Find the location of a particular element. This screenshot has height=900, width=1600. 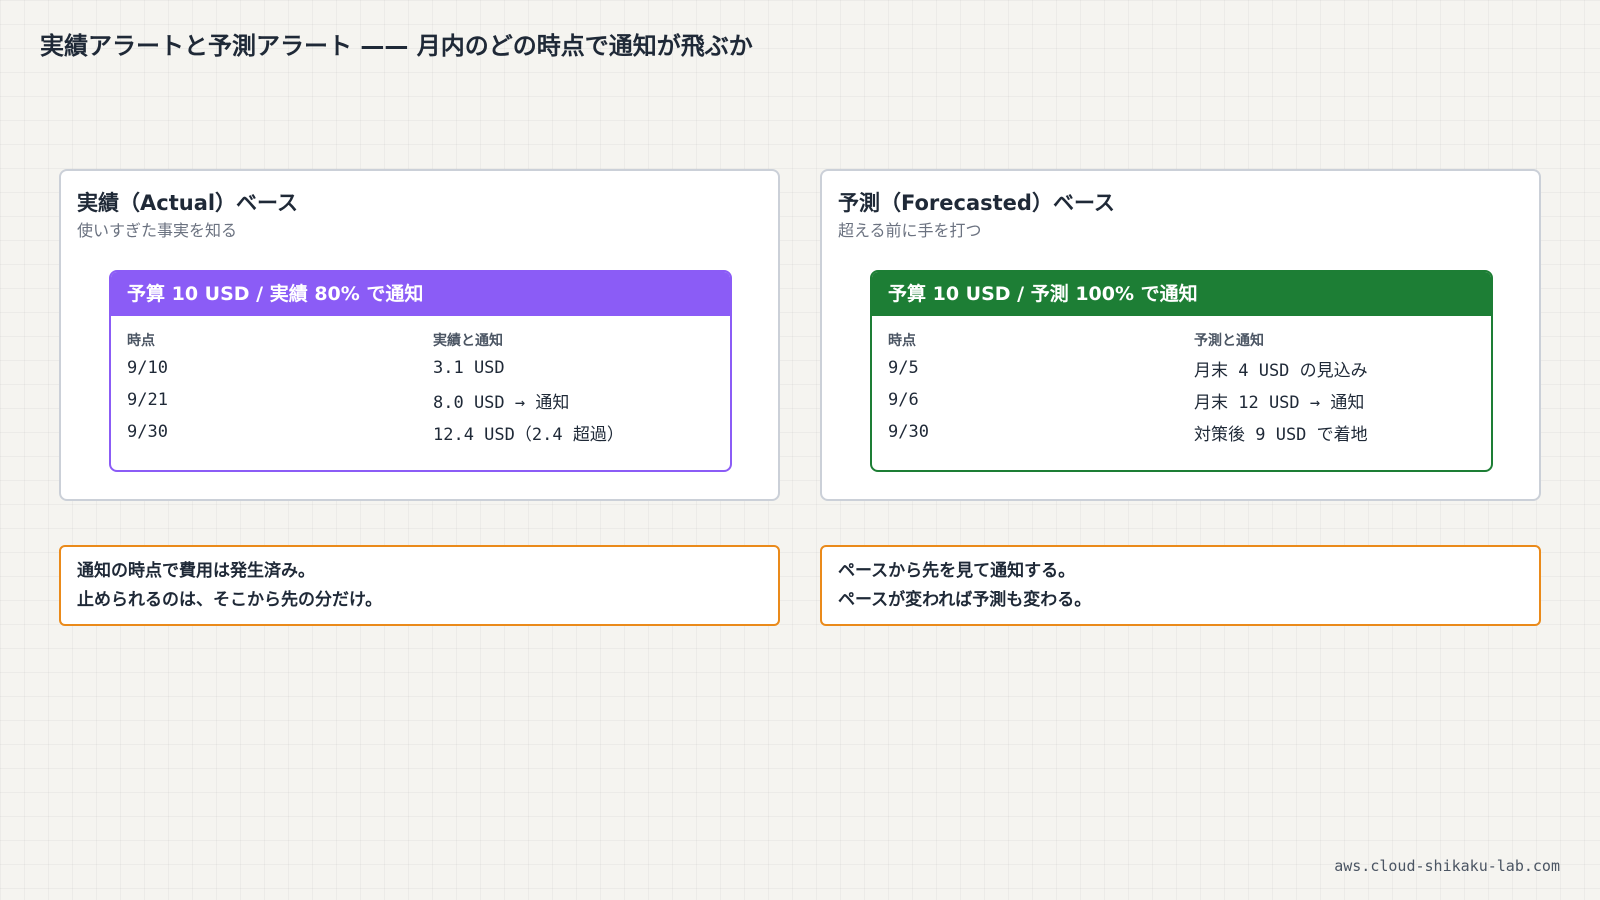

row-value: 月末 12 USD → 通知 is located at coordinates (1279, 402).